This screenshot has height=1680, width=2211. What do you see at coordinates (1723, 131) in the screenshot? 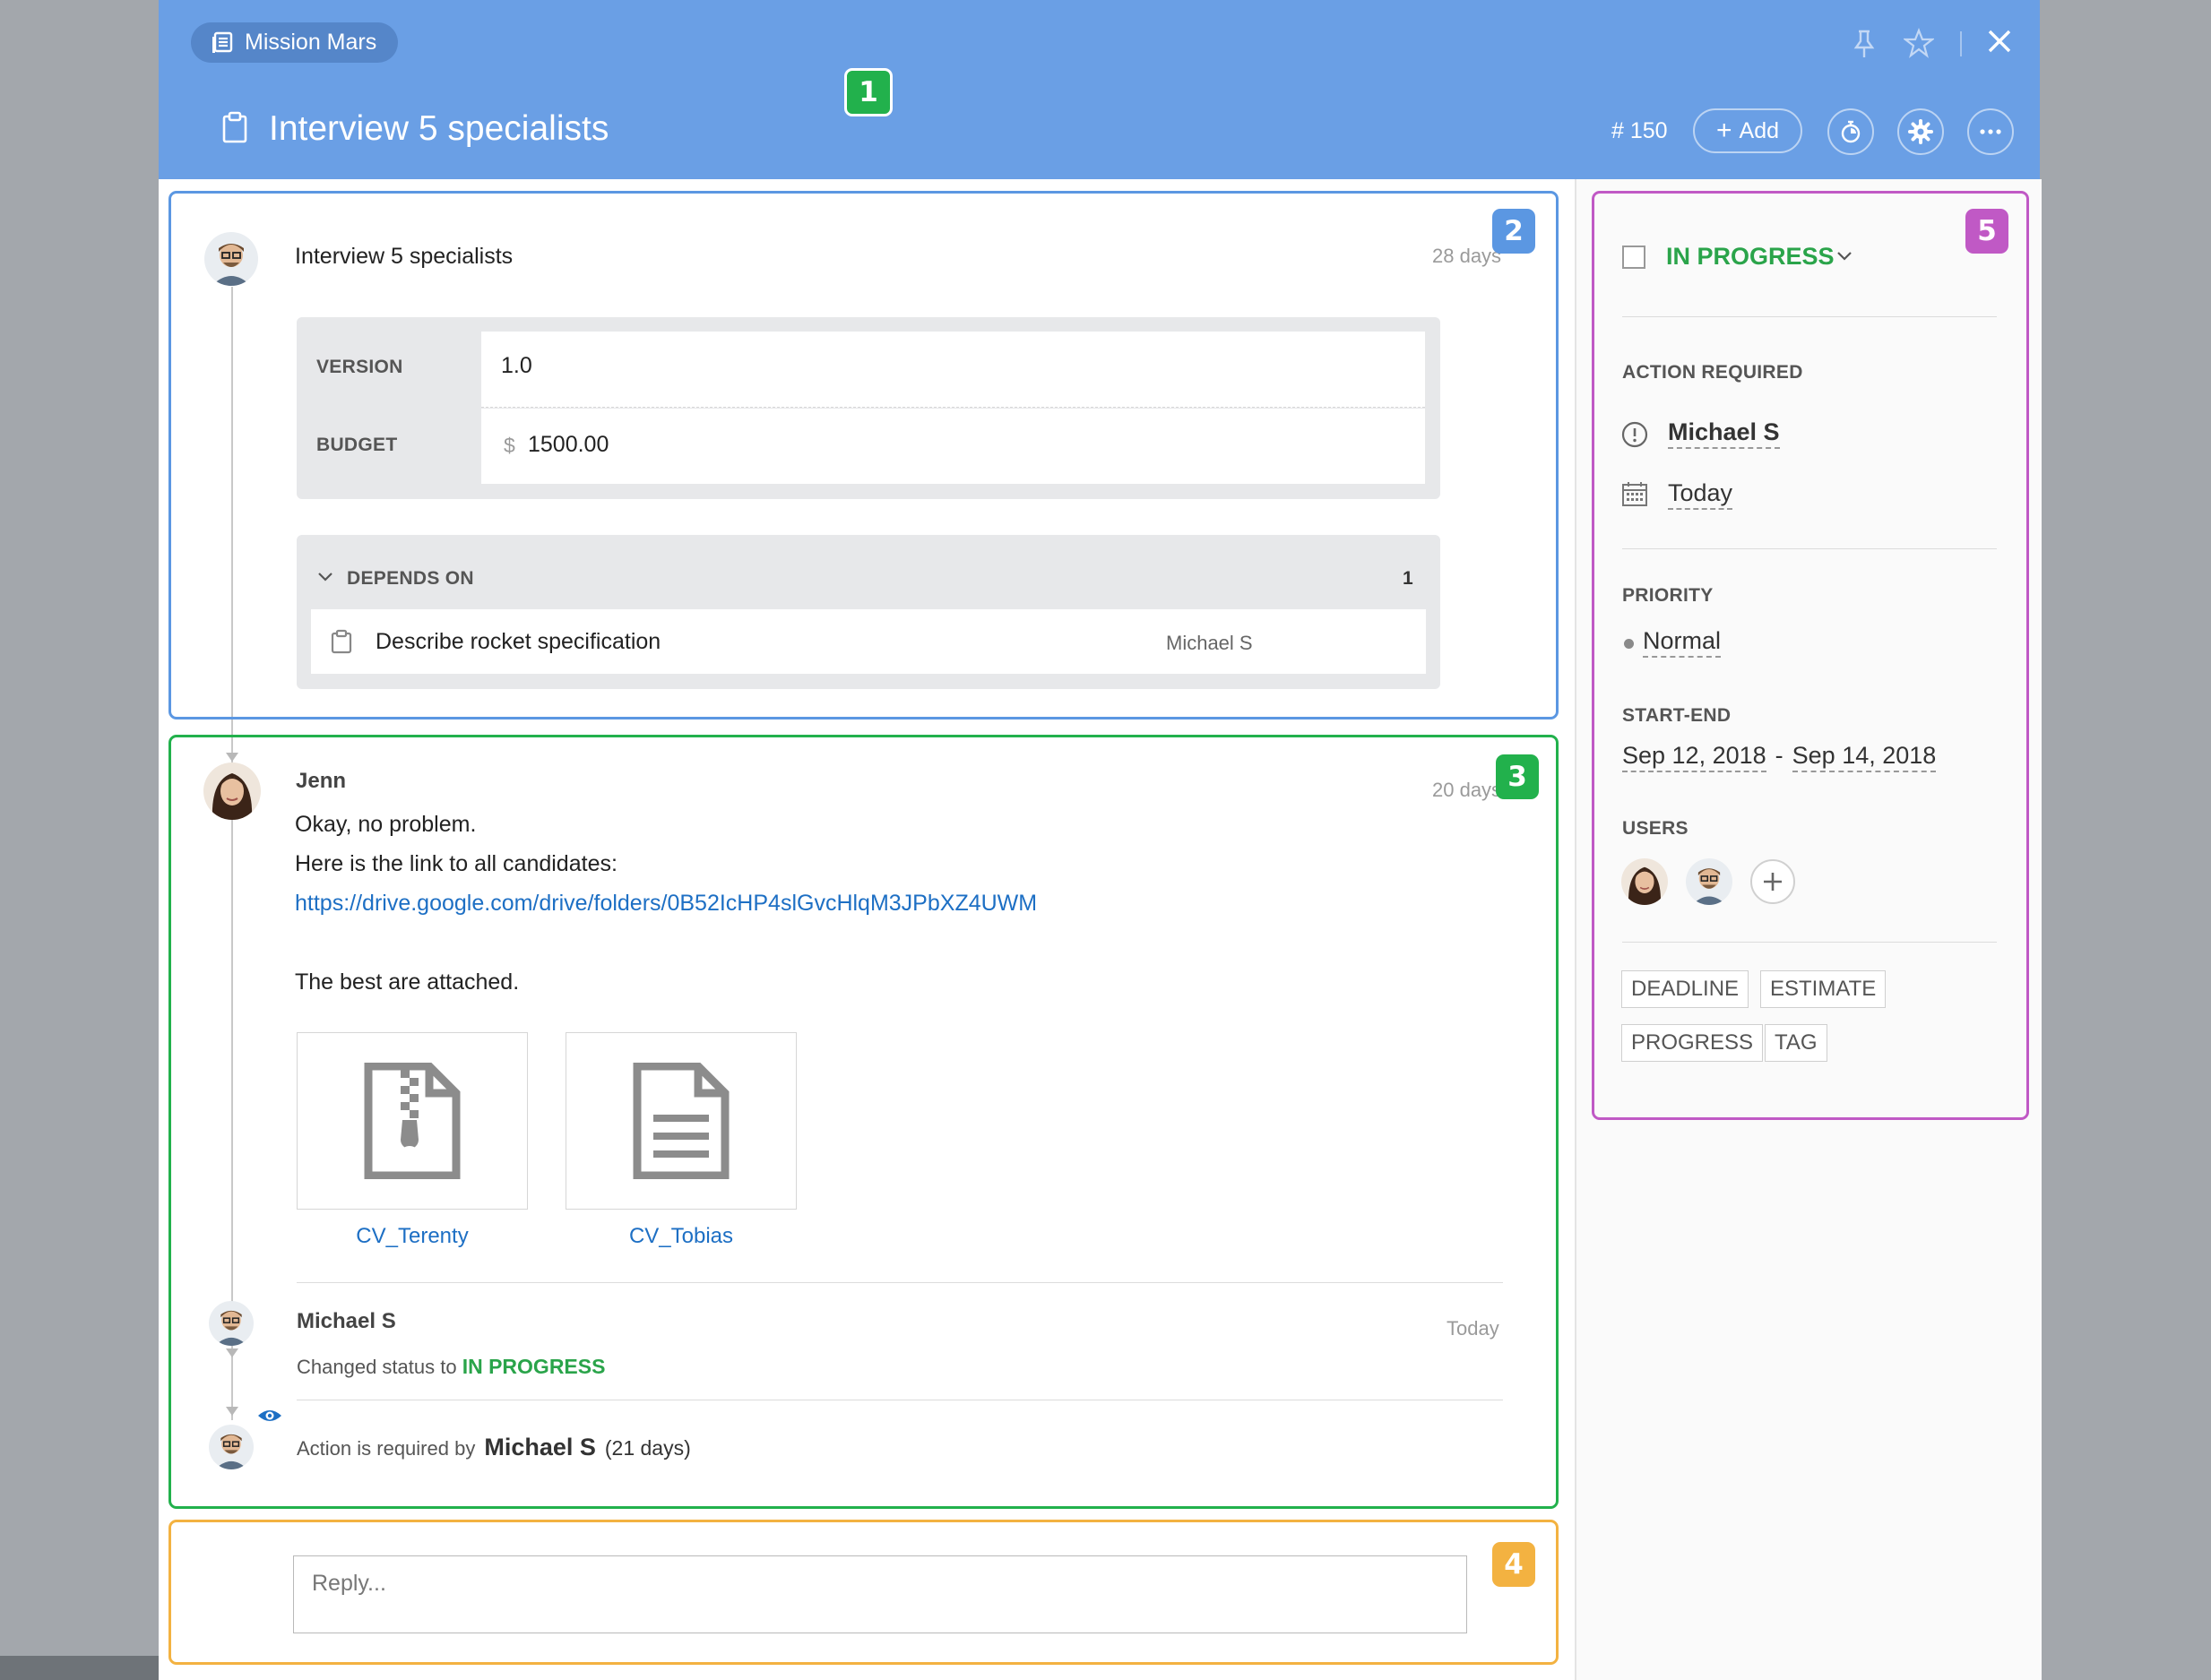
I see `plus-icon: +` at bounding box center [1723, 131].